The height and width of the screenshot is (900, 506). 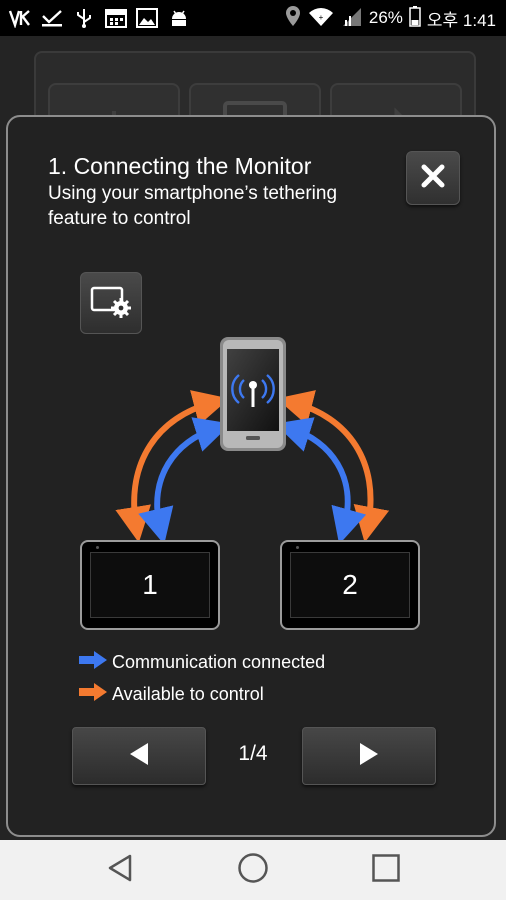 What do you see at coordinates (253, 18) in the screenshot?
I see `status-bar: + 26% 오후 1:41` at bounding box center [253, 18].